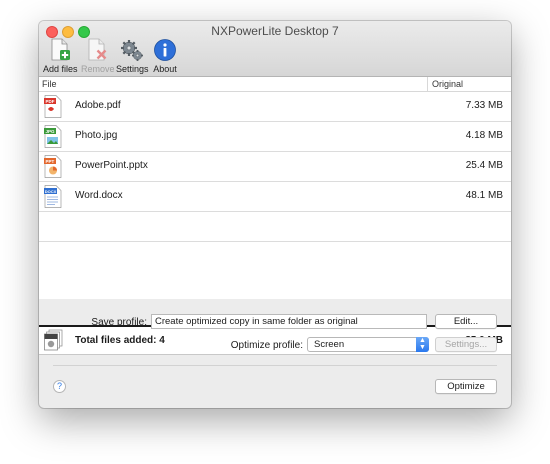  I want to click on file-name: Word.docx, so click(99, 195).